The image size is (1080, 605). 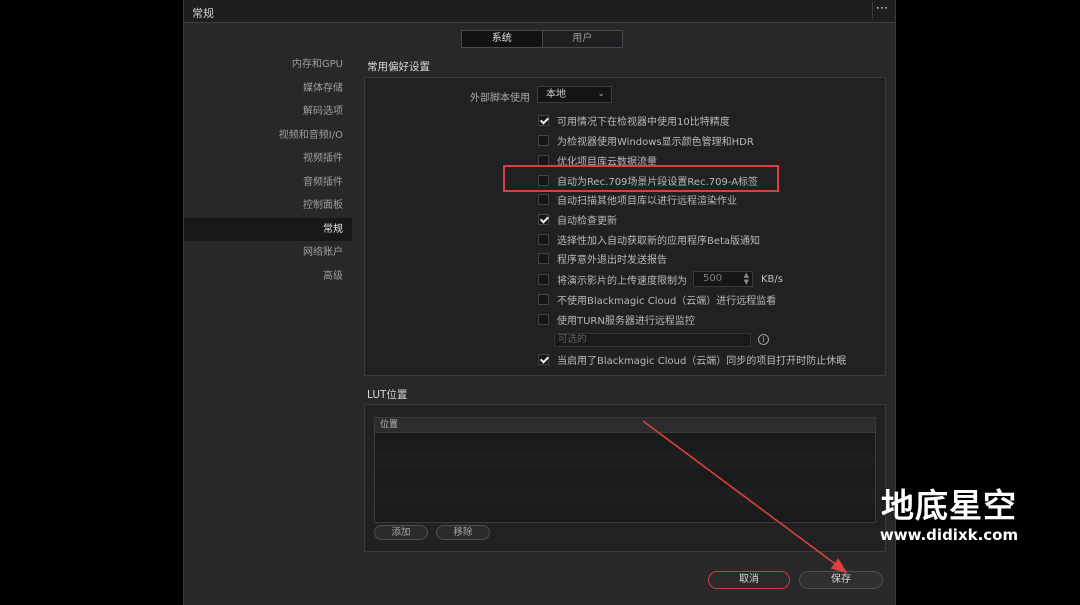 What do you see at coordinates (641, 178) in the screenshot?
I see `highlight-box` at bounding box center [641, 178].